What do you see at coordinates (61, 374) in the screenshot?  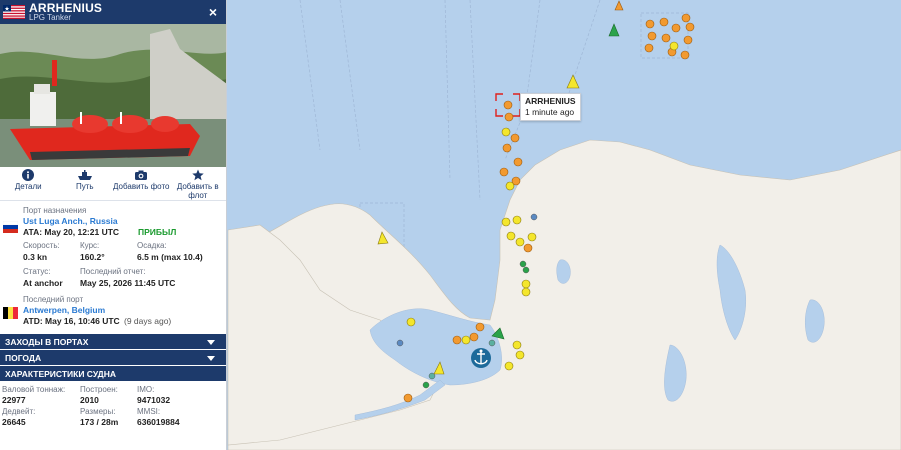 I see `vessel-specs-label: ХАРАКТЕРИСТИКИ СУДНА` at bounding box center [61, 374].